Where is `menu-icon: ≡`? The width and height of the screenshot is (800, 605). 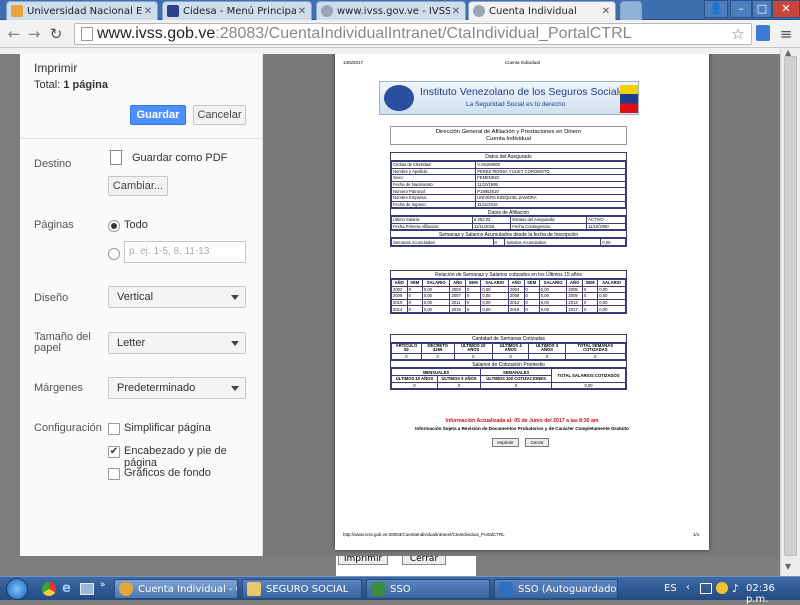 menu-icon: ≡ is located at coordinates (786, 34).